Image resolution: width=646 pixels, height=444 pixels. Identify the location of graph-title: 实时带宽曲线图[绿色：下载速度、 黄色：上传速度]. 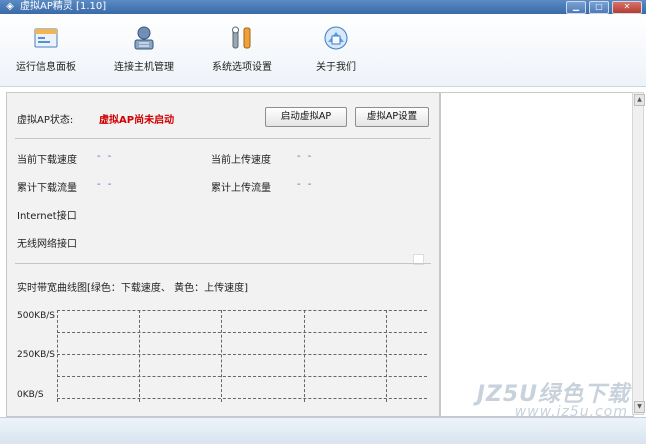
(132, 288).